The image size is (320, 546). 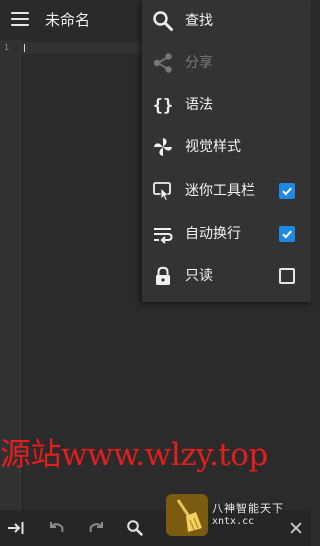 I want to click on menu-item-label: 查找, so click(x=199, y=21).